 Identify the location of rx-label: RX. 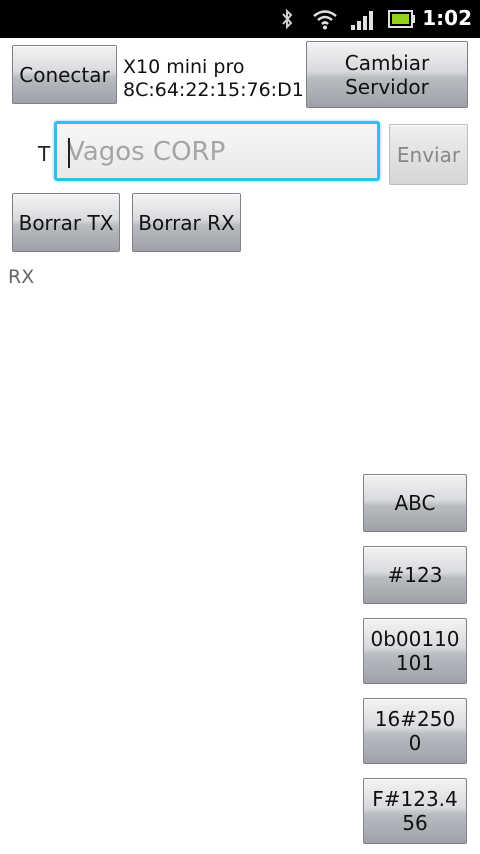
(21, 277).